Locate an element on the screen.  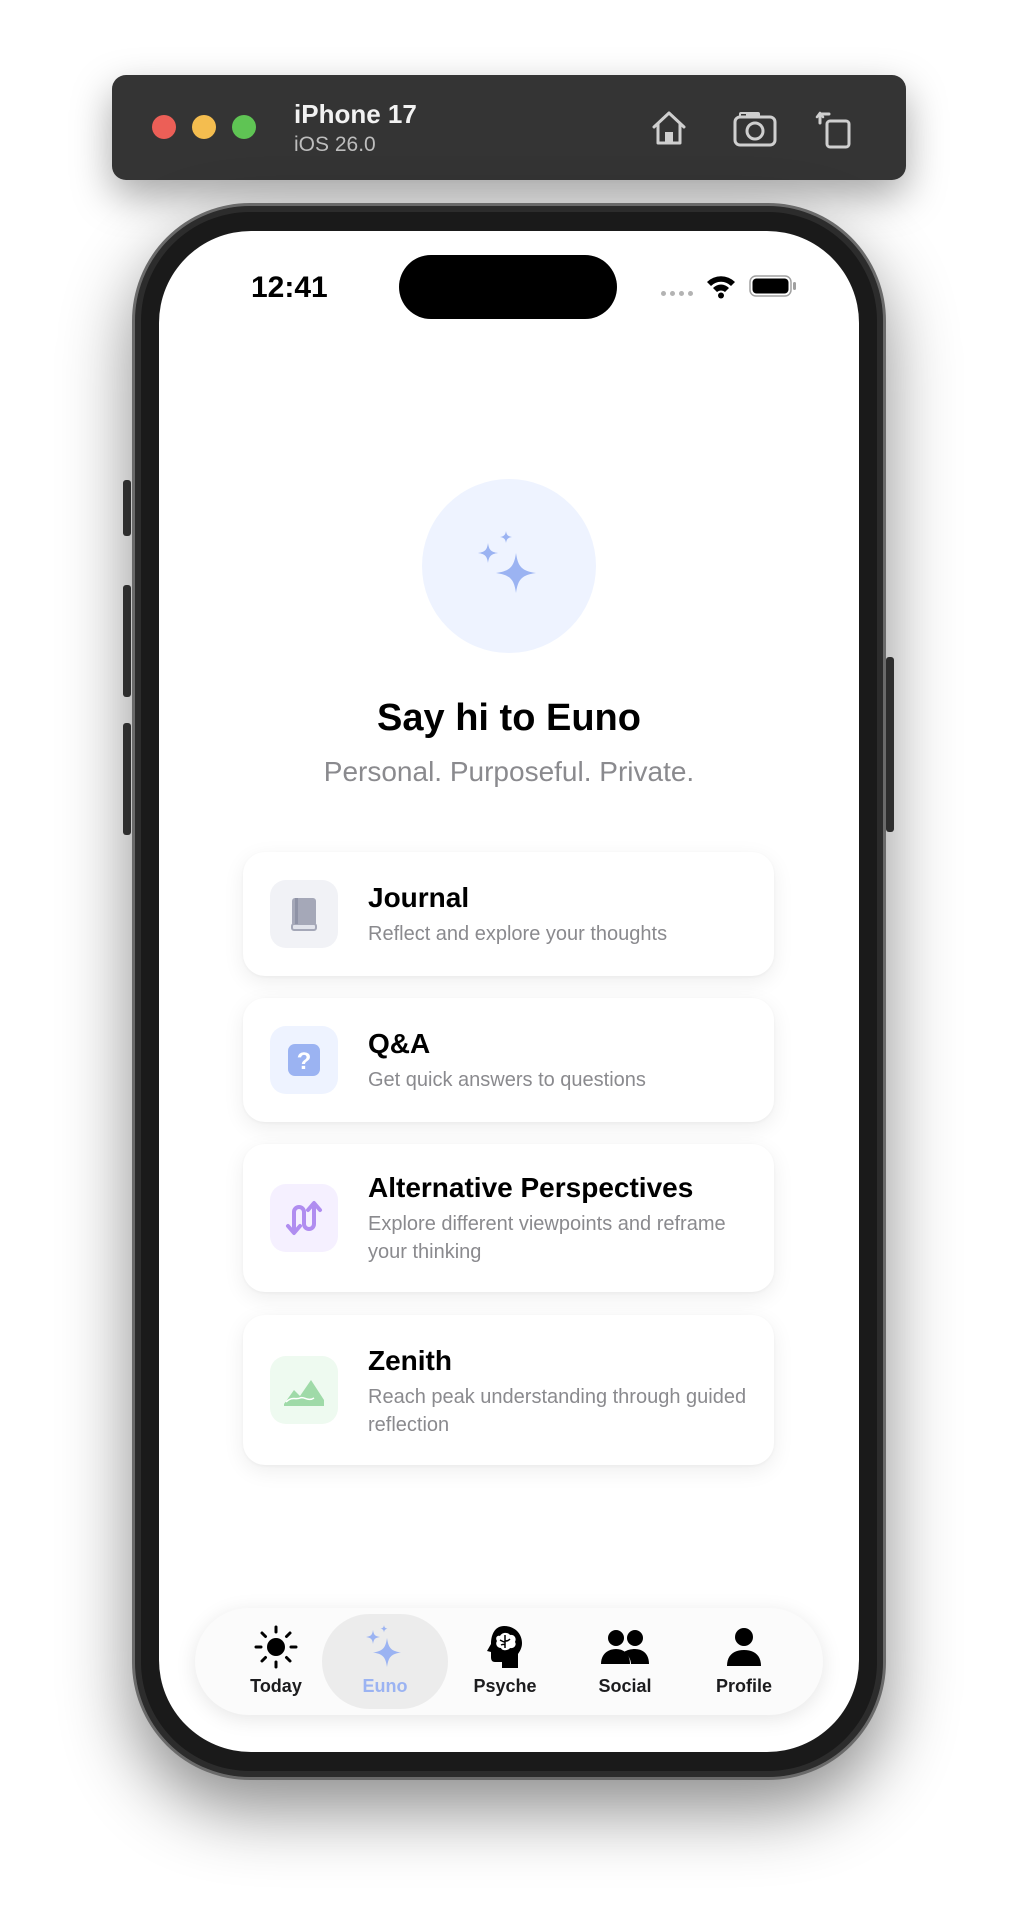
hero-title: Say hi to Euno is located at coordinates (509, 718).